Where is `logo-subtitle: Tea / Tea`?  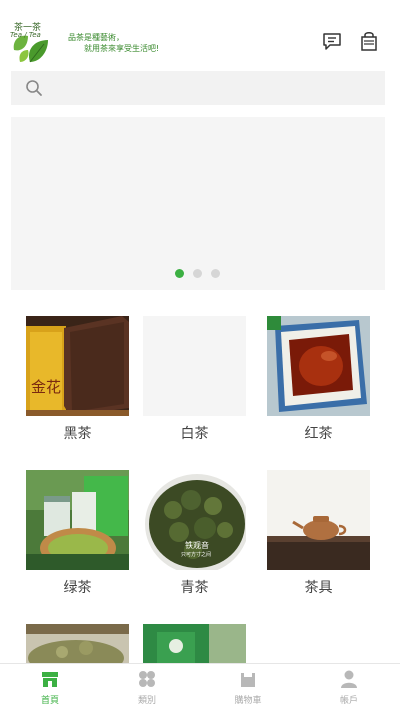 logo-subtitle: Tea / Tea is located at coordinates (25, 35).